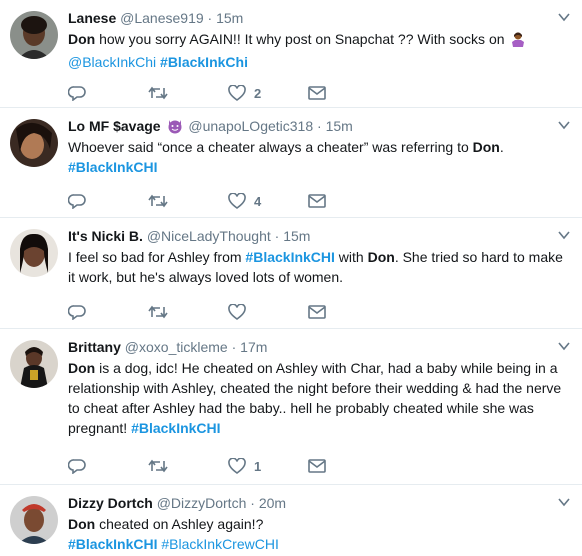 Image resolution: width=582 pixels, height=556 pixels. I want to click on like-button: 4, so click(268, 201).